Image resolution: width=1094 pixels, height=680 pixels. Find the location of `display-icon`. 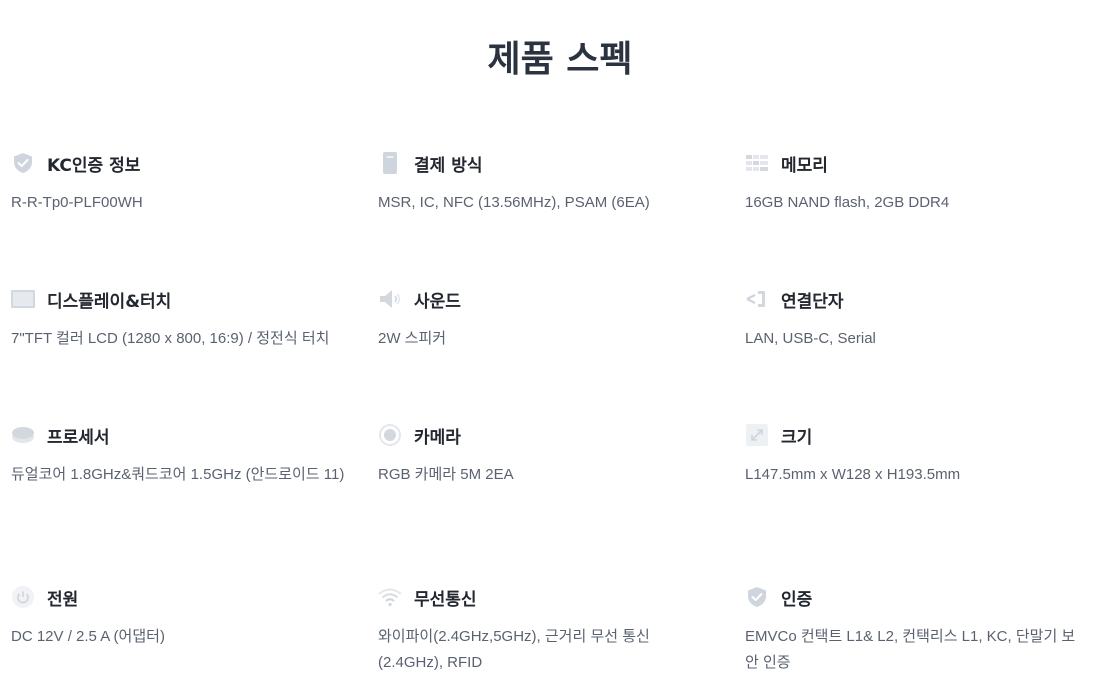

display-icon is located at coordinates (23, 299).